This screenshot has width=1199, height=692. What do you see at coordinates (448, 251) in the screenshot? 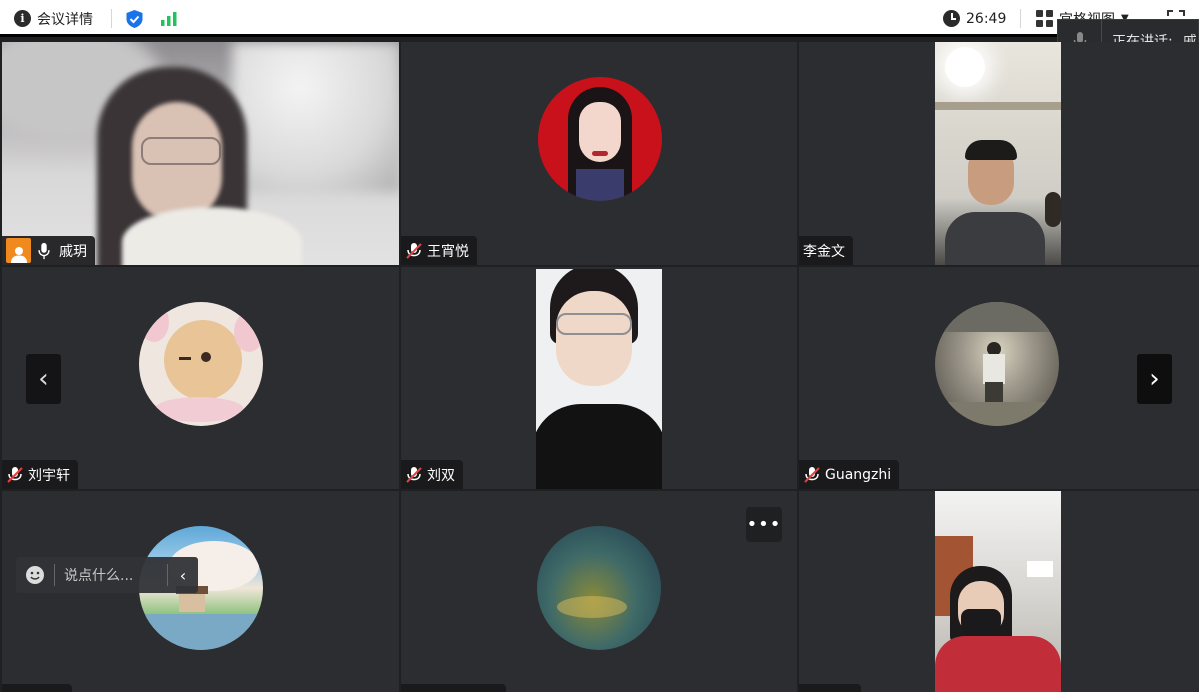
I see `participant-name: 王宵悦` at bounding box center [448, 251].